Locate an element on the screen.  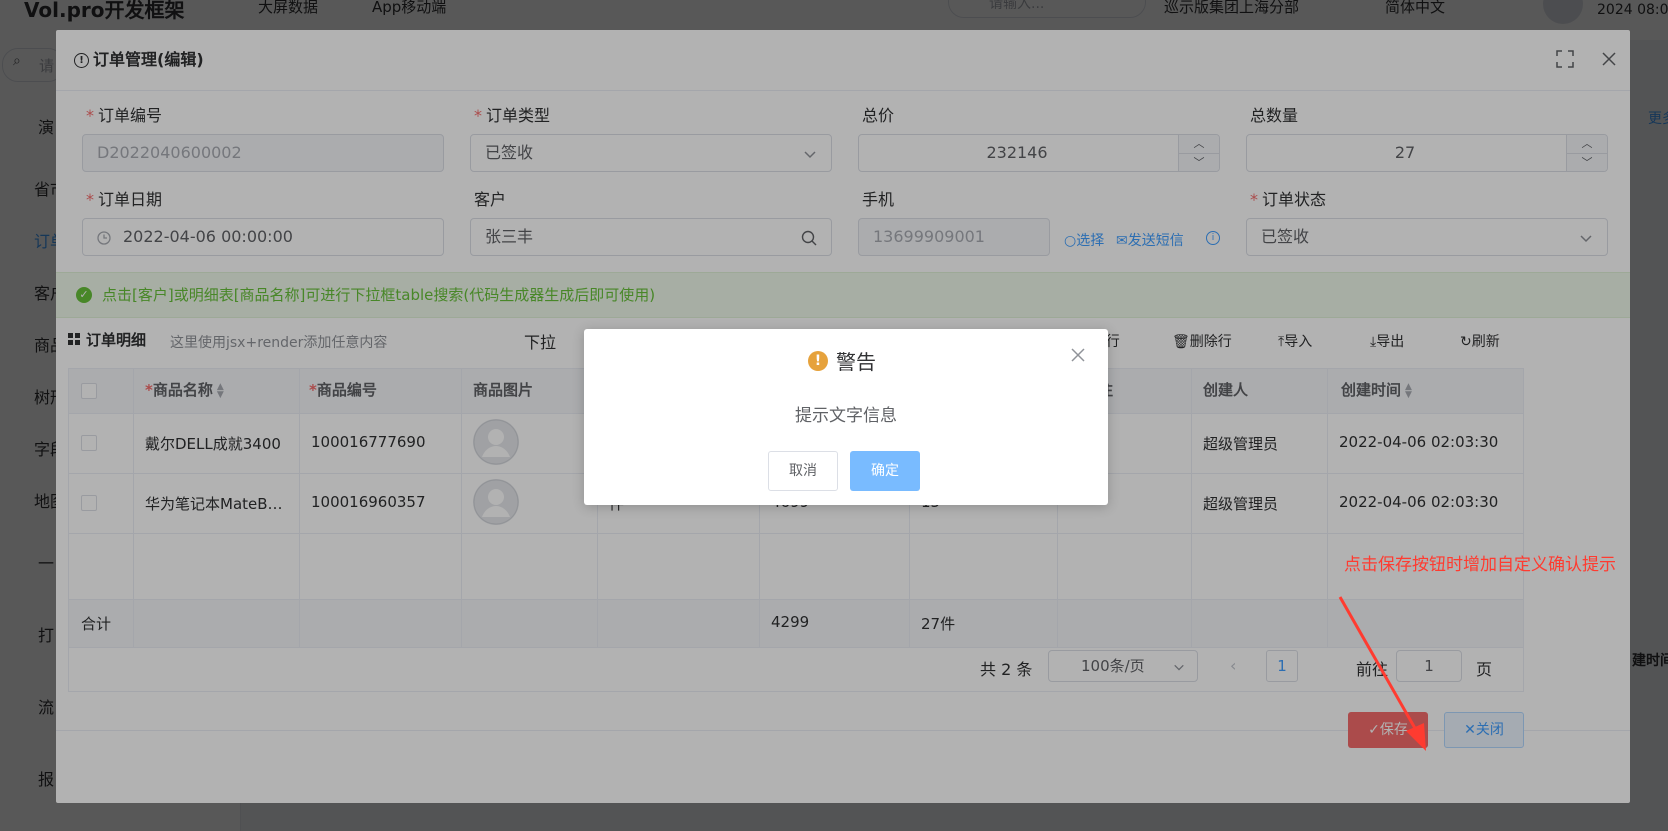
confirm-title: 警告 is located at coordinates (856, 362).